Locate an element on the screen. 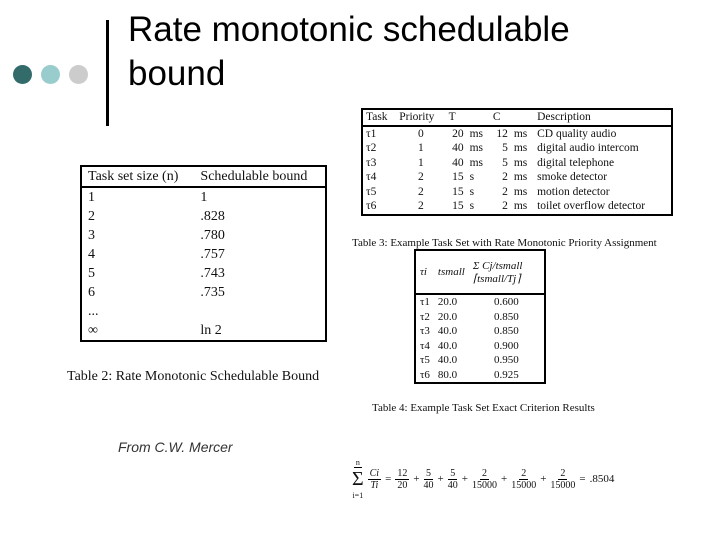  table-cell is located at coordinates (260, 311).